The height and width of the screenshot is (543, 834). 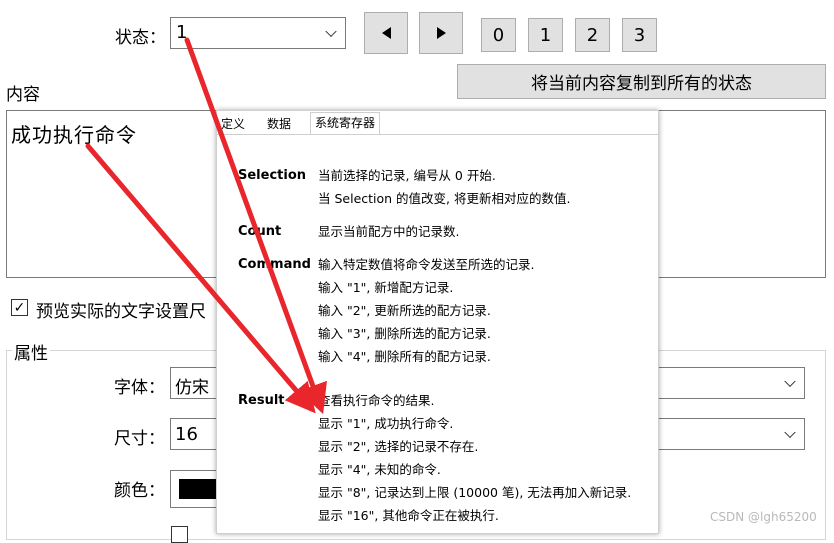 I want to click on arrow-from-status, so click(x=255, y=226).